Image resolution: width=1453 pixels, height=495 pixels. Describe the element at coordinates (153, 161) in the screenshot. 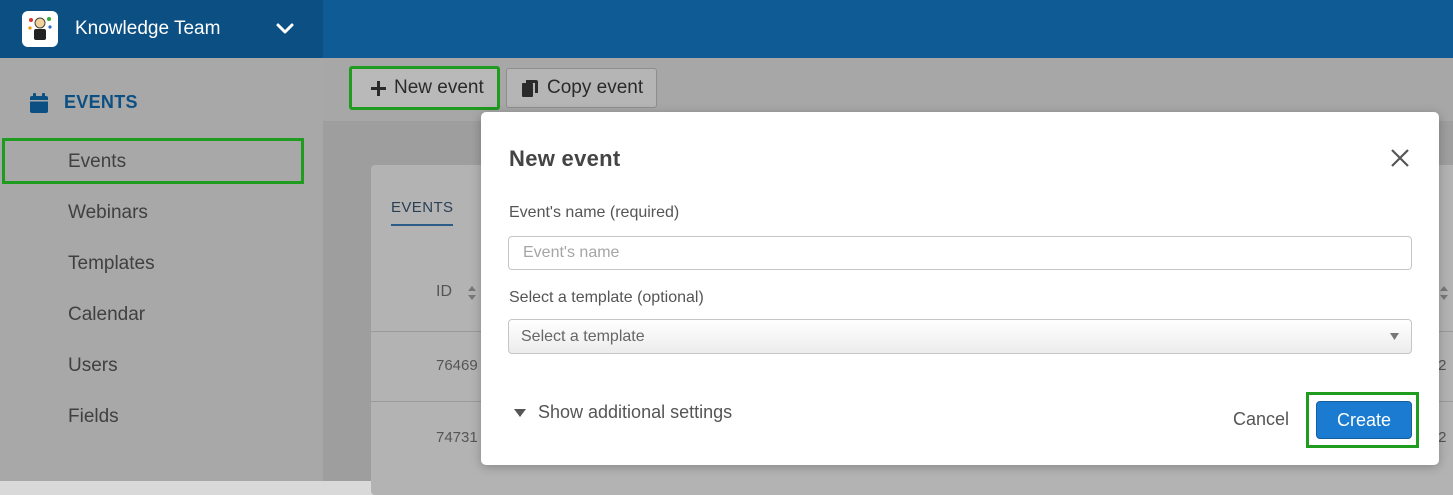

I see `highlight-box-events` at that location.